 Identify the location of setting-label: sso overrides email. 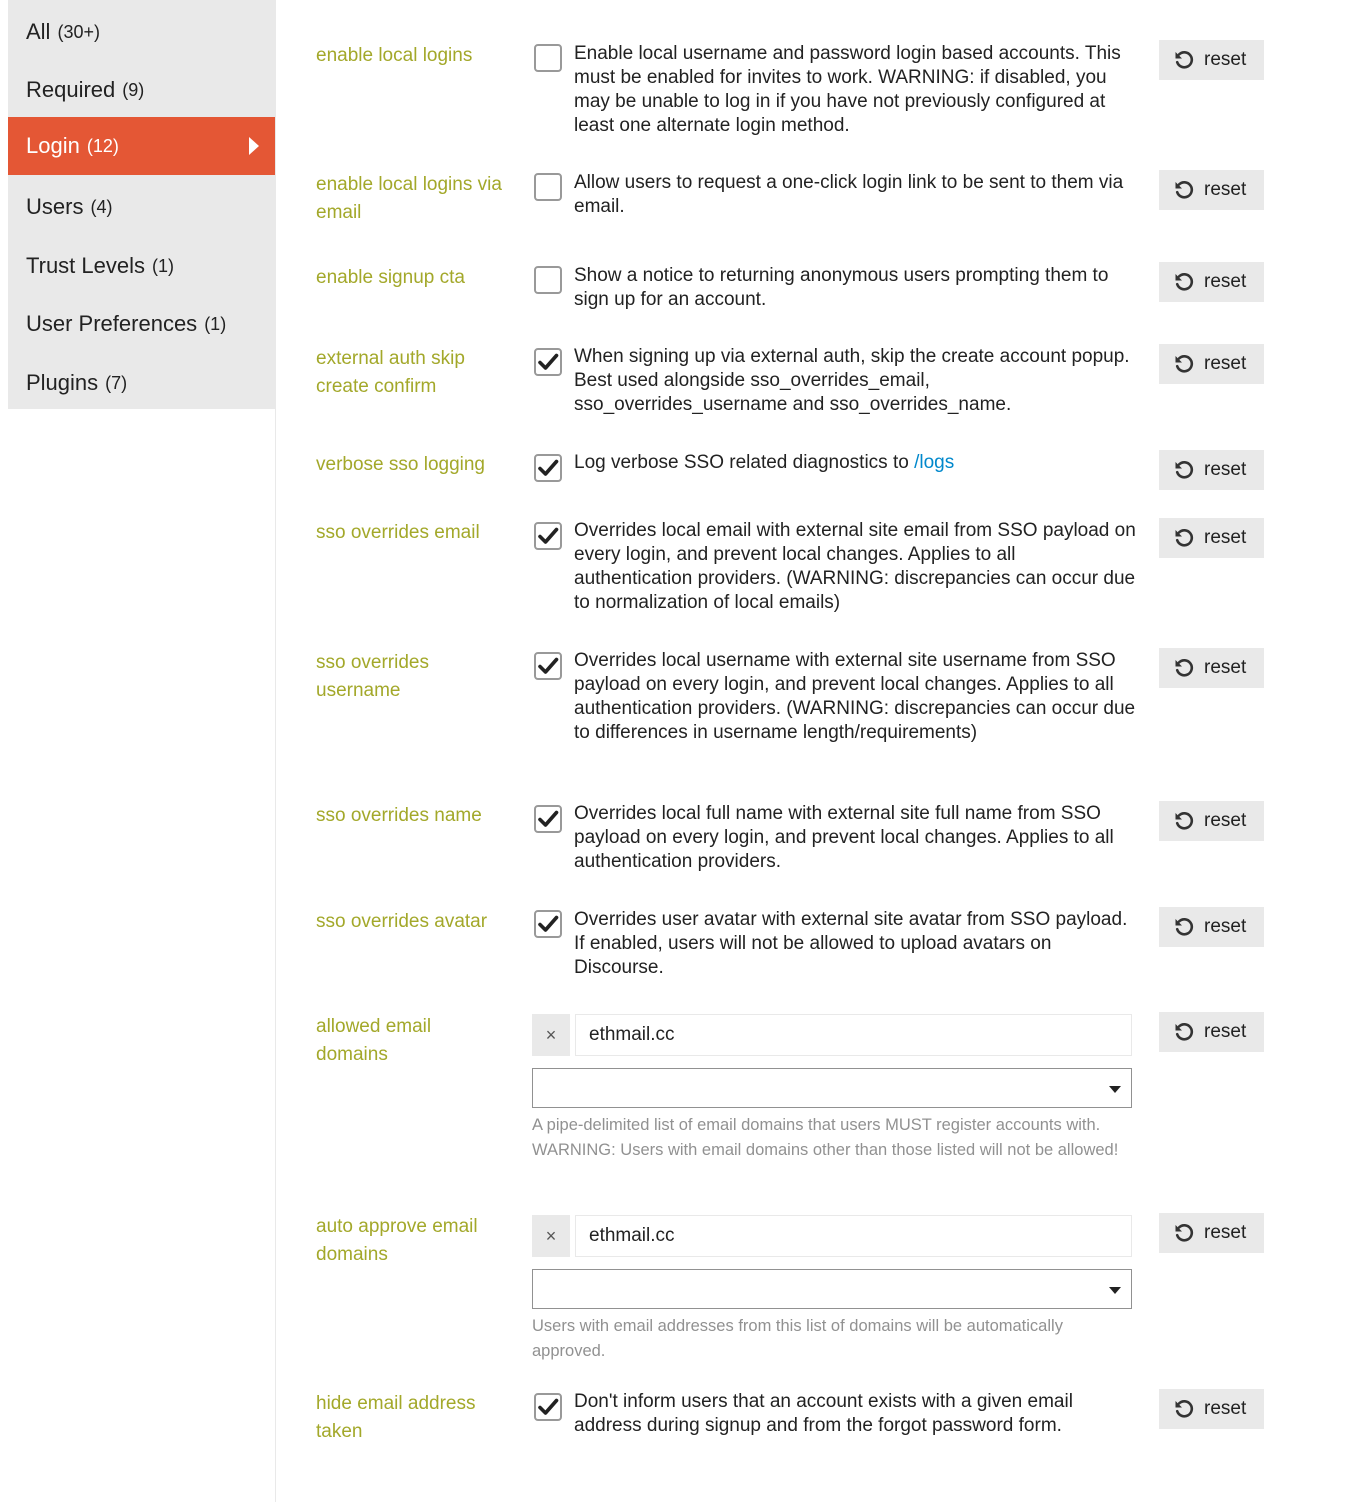
(398, 532).